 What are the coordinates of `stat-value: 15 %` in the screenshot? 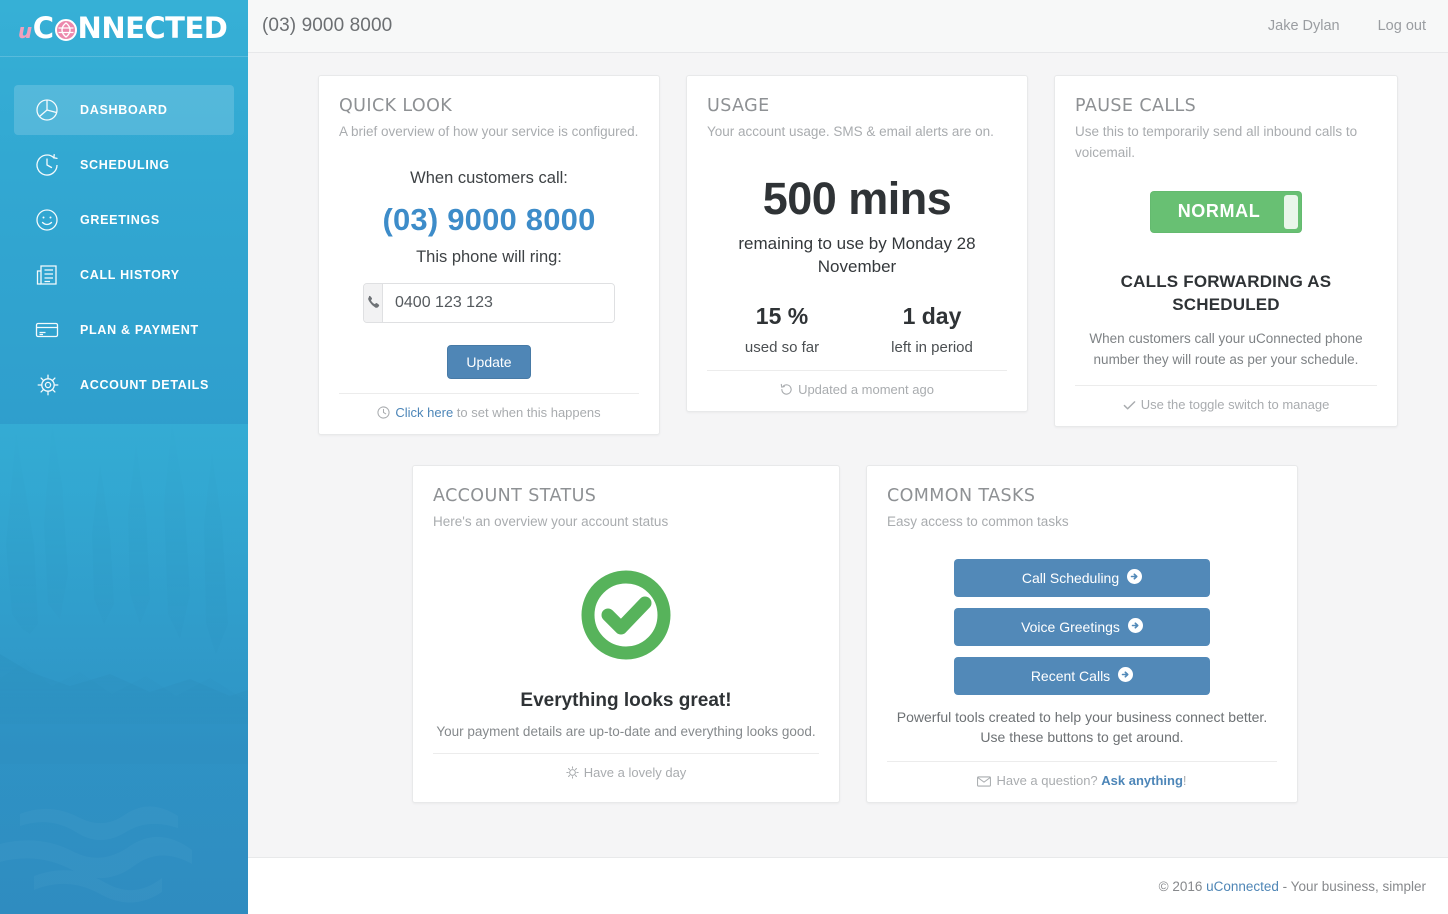 It's located at (782, 315).